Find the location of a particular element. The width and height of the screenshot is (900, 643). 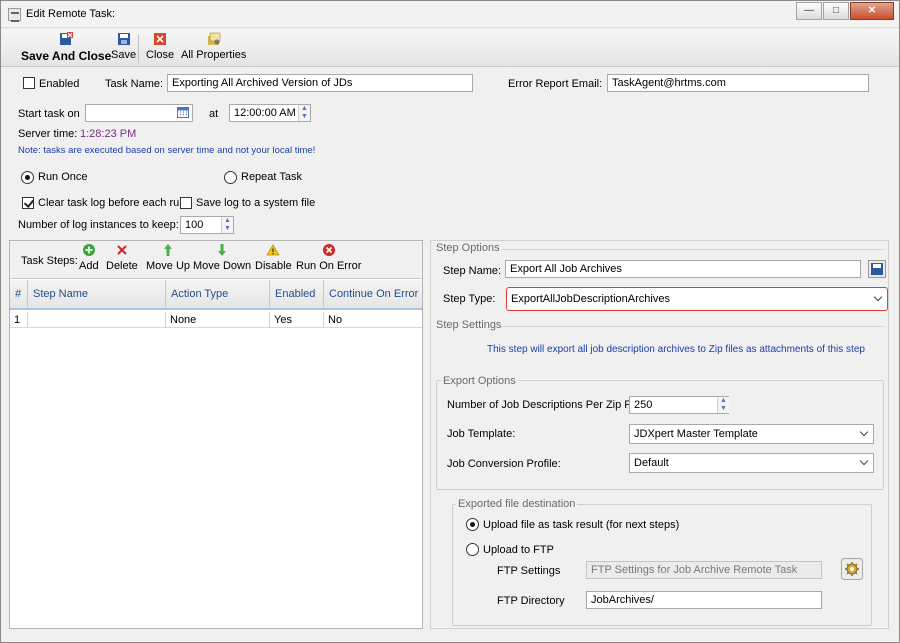

maximize-button: □ is located at coordinates (836, 11).